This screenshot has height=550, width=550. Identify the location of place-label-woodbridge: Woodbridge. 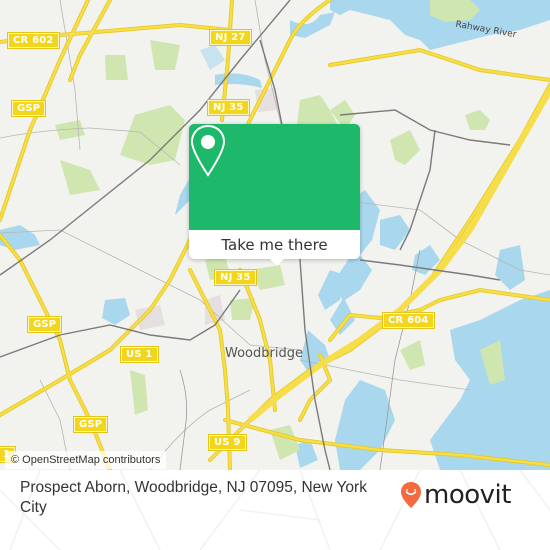
(264, 353).